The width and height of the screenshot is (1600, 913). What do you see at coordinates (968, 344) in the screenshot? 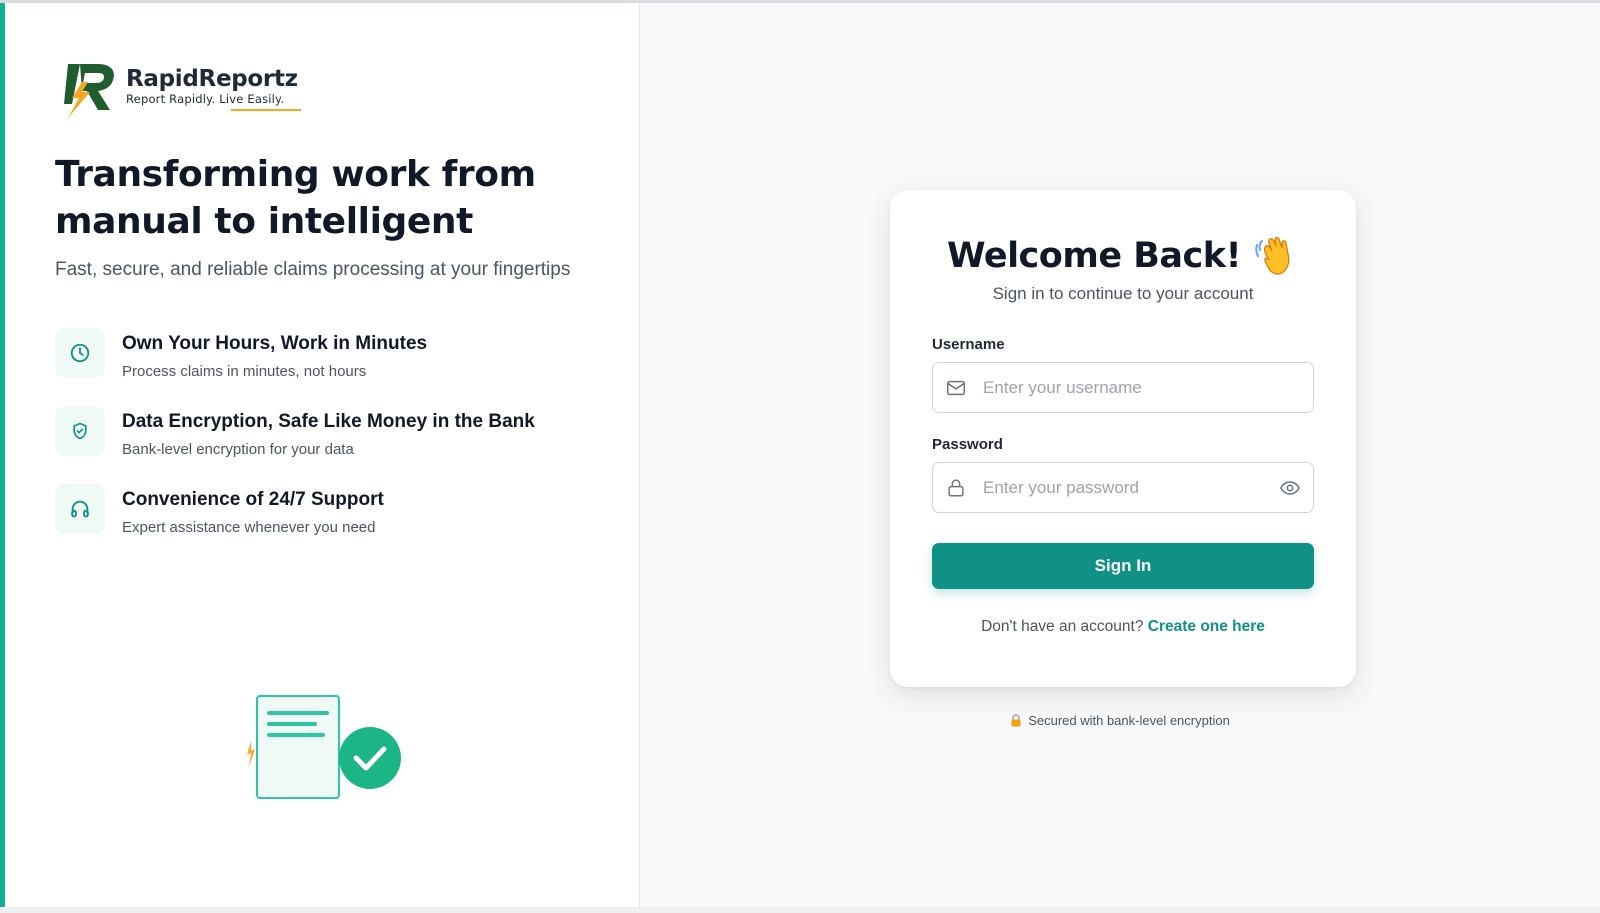
I see `username-label: Username` at bounding box center [968, 344].